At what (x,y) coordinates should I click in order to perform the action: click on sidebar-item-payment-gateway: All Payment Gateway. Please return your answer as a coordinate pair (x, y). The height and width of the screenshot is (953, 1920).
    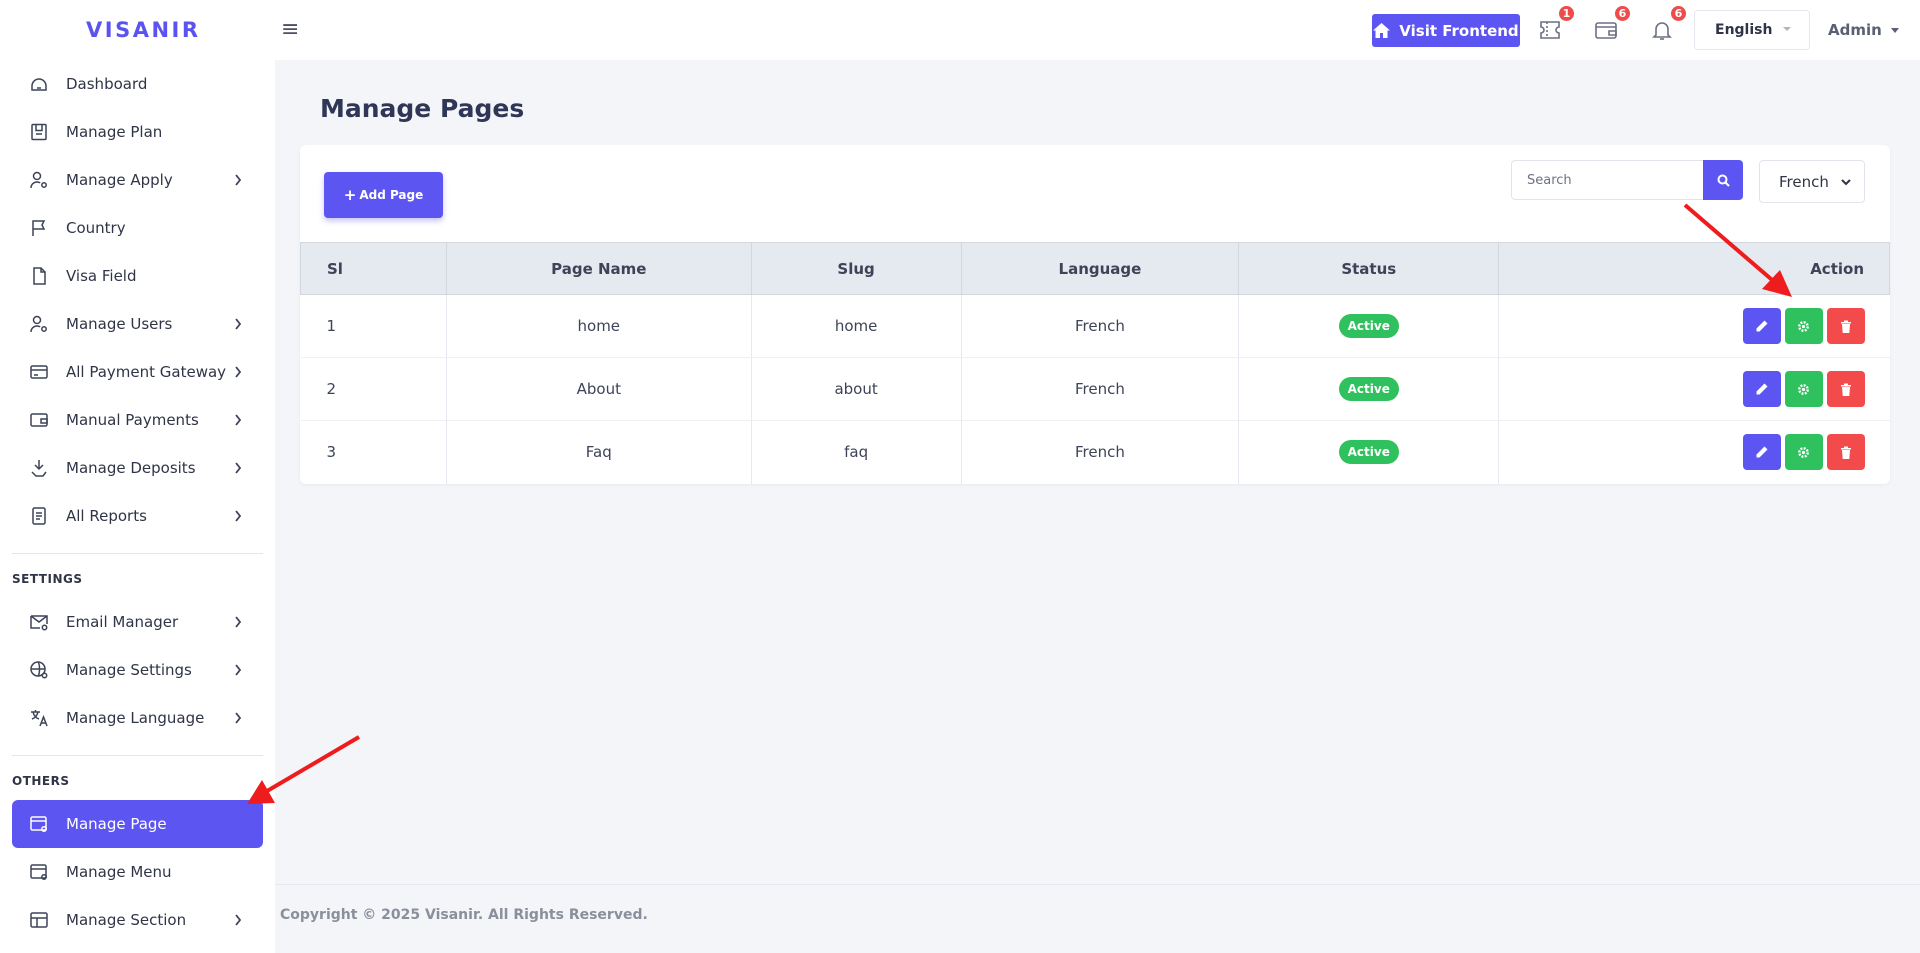
    Looking at the image, I should click on (137, 372).